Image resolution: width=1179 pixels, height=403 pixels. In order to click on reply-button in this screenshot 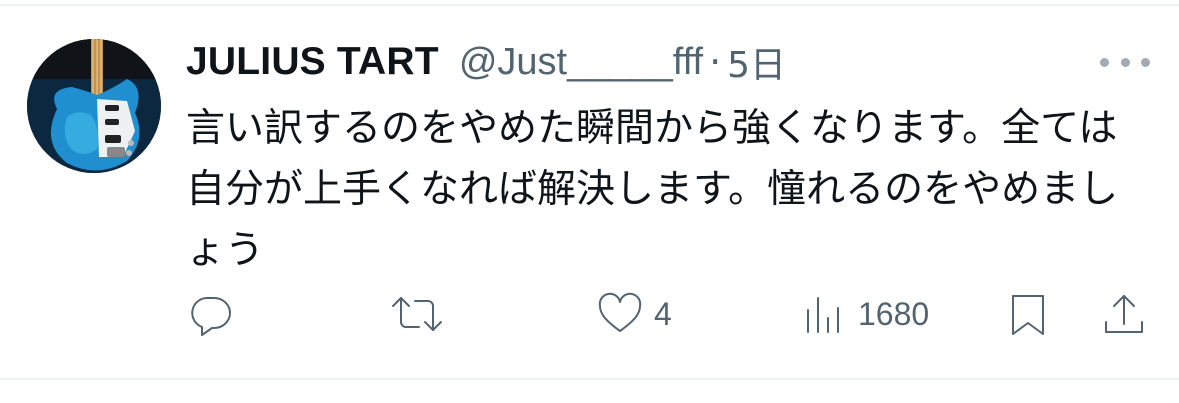, I will do `click(215, 314)`.